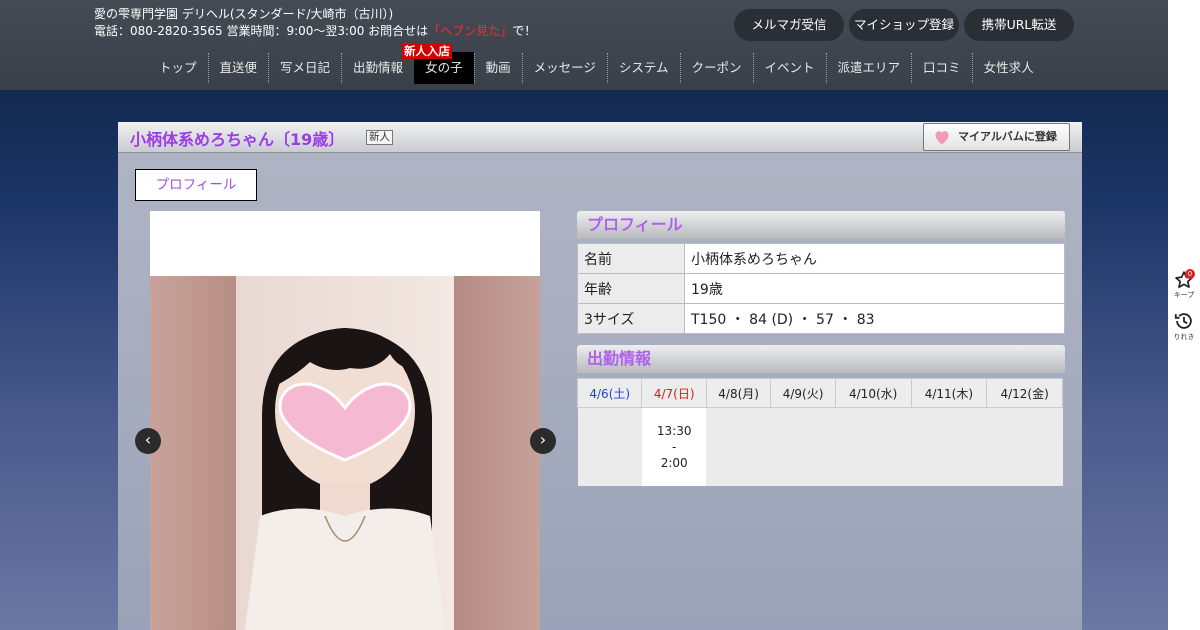  What do you see at coordinates (1024, 393) in the screenshot?
I see `schedule-day: 4/12(金)` at bounding box center [1024, 393].